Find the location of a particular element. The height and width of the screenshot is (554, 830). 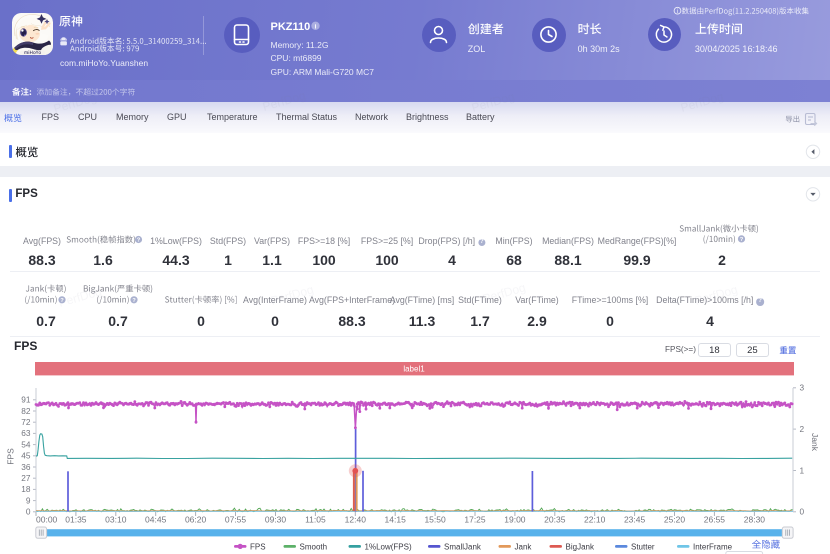

svg-text: 19:00 is located at coordinates (515, 520).